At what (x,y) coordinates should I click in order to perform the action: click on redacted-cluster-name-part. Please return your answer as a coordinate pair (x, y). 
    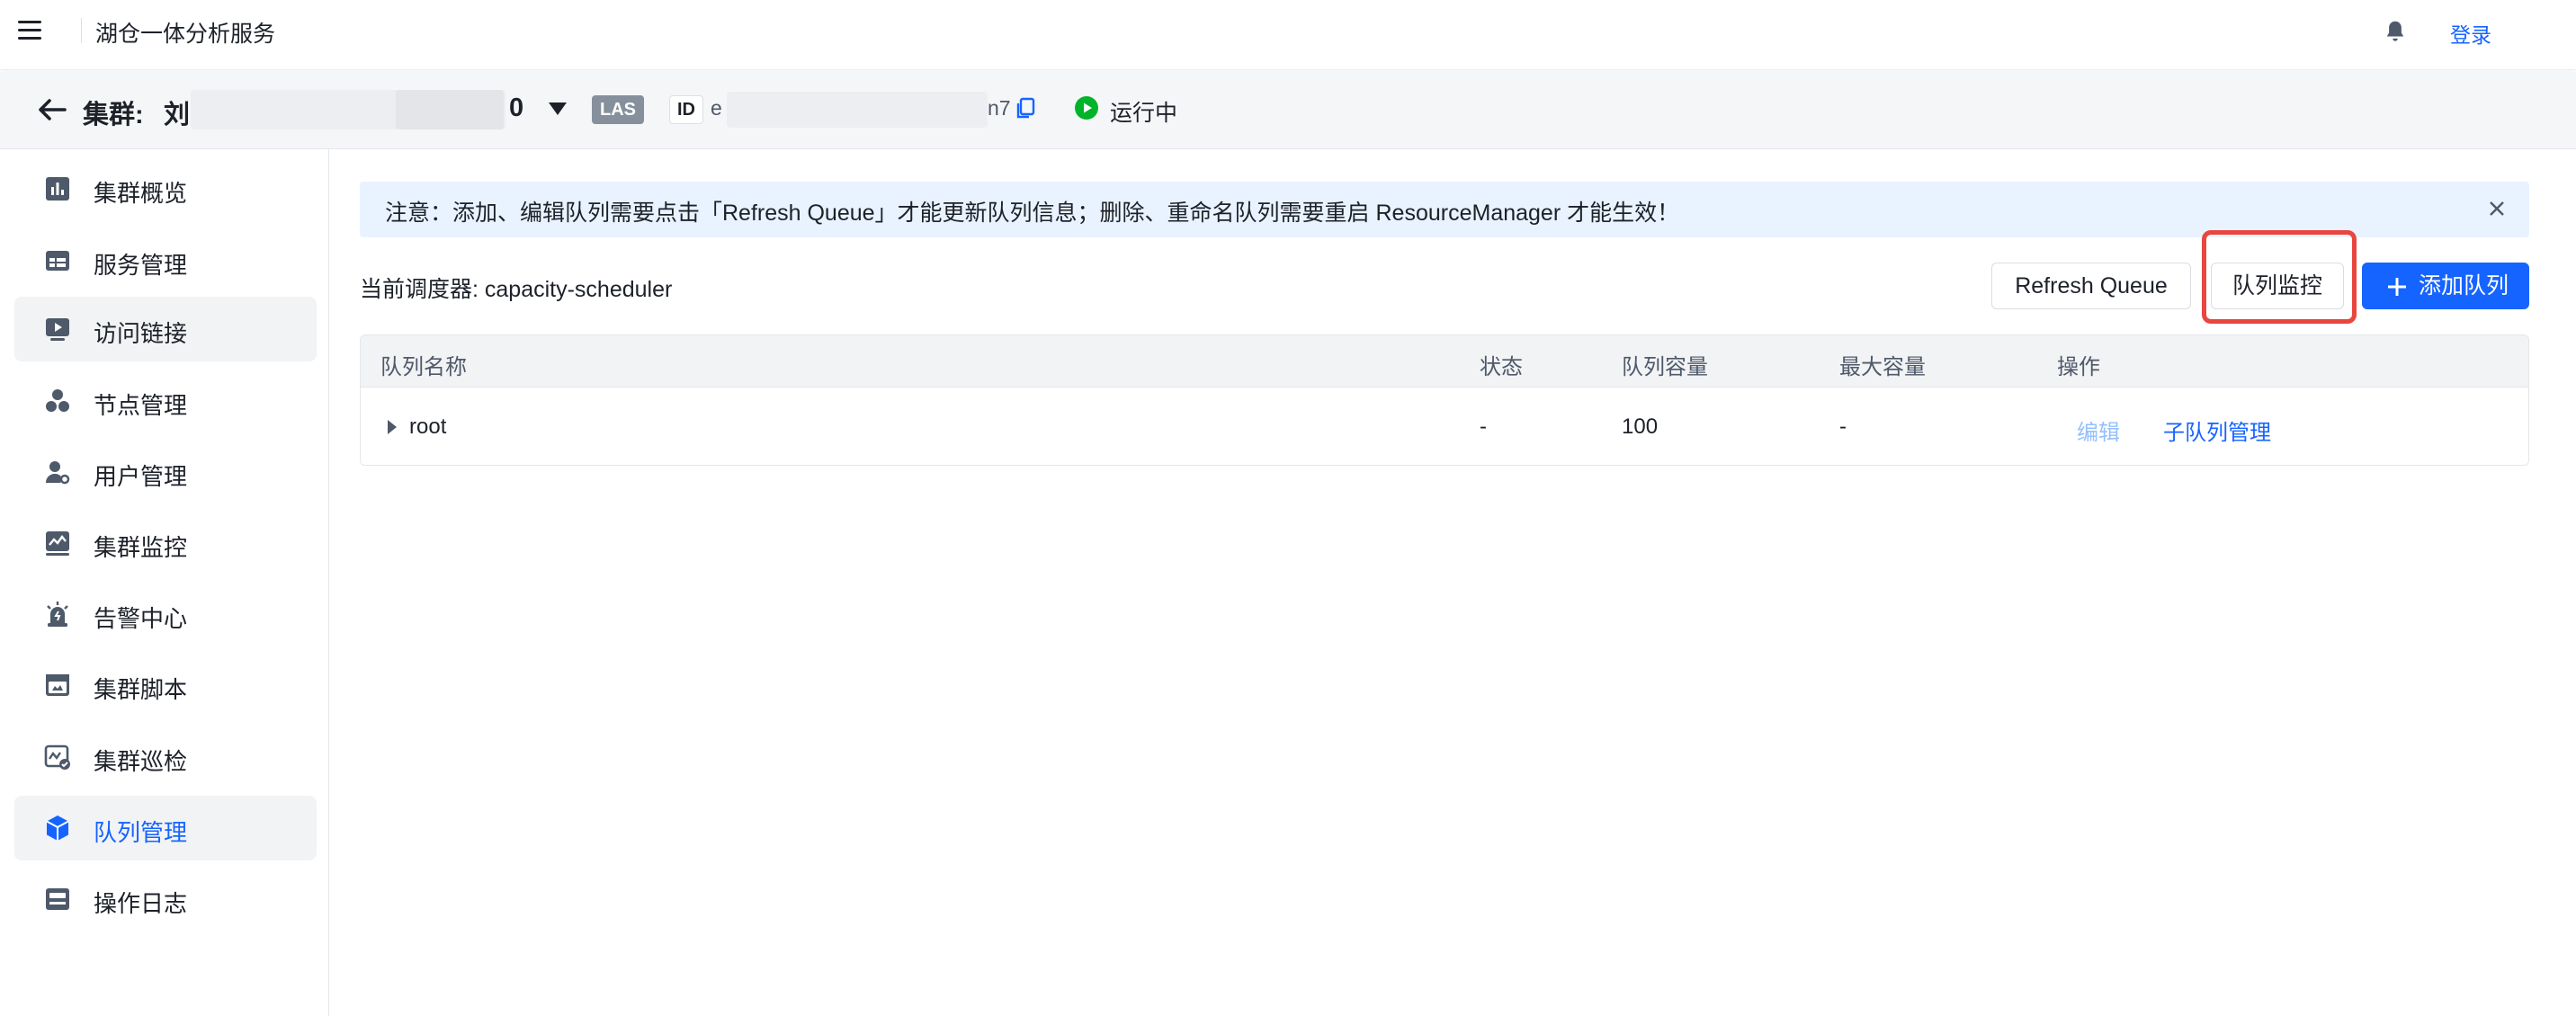
    Looking at the image, I should click on (450, 110).